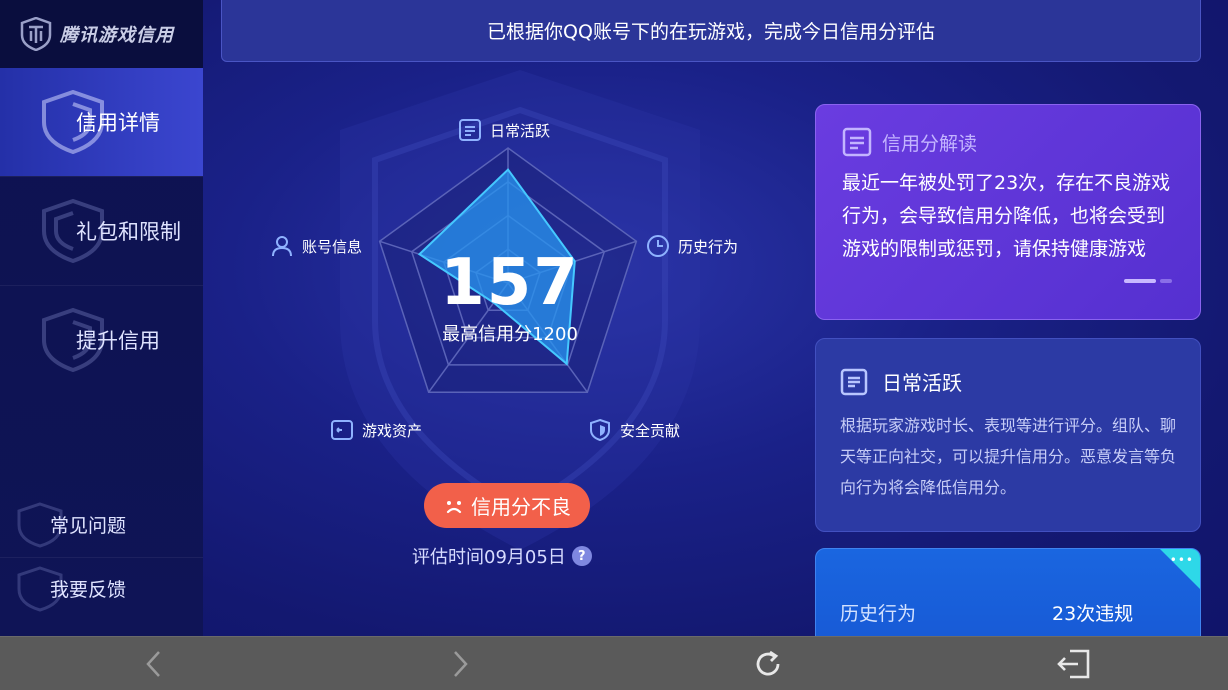 This screenshot has width=1228, height=690. What do you see at coordinates (88, 525) in the screenshot?
I see `sidebar-item-label: 常见问题` at bounding box center [88, 525].